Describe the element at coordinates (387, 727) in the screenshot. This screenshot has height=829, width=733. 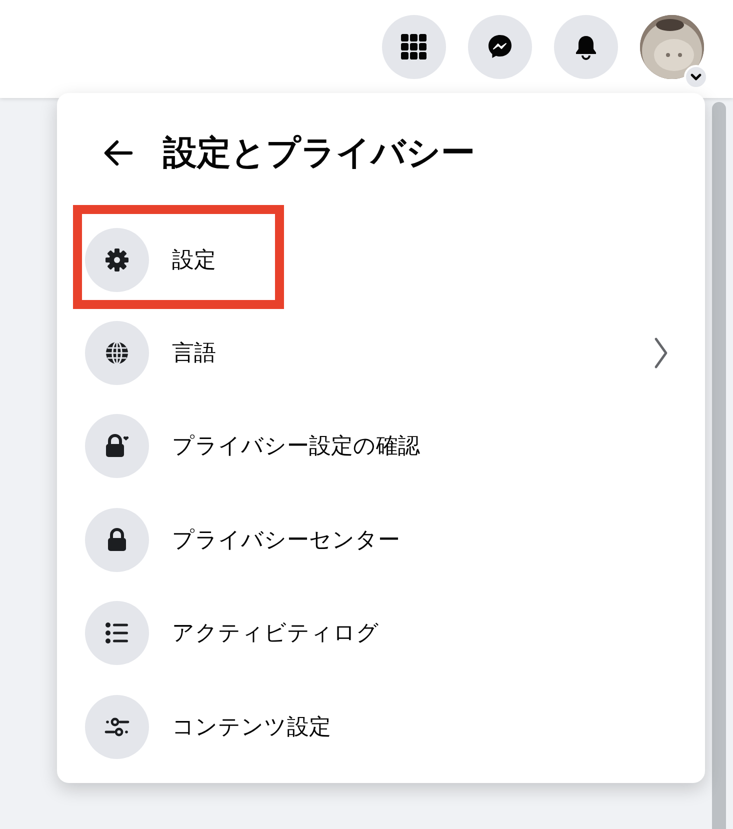
I see `menu-item: コンテンツ設定` at that location.